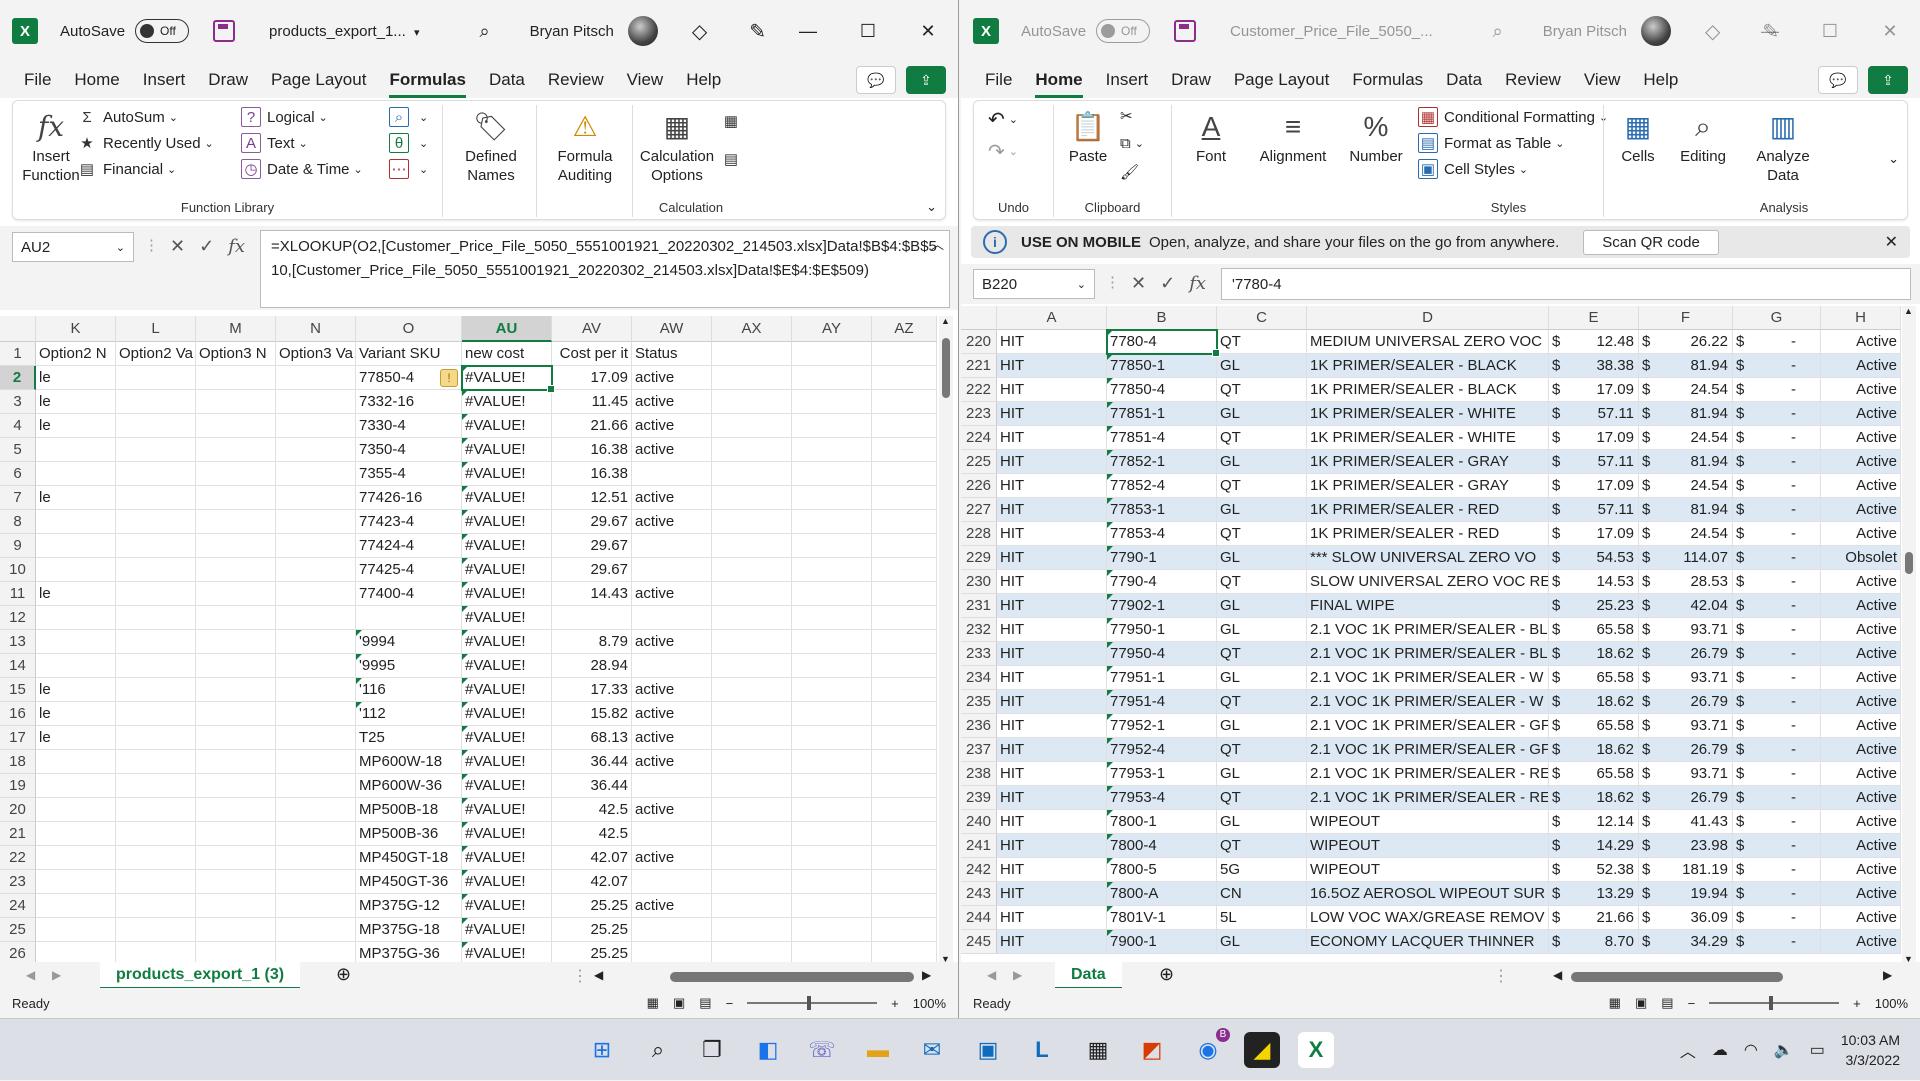 This screenshot has height=1081, width=1920. I want to click on cell: $18.62, so click(1594, 654).